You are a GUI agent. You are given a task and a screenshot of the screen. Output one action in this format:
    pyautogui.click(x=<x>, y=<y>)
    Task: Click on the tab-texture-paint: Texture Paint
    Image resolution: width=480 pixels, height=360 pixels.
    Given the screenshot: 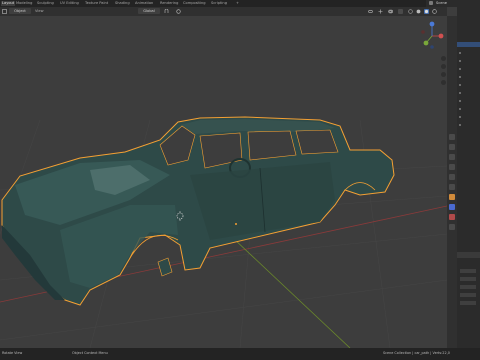 What is the action you would take?
    pyautogui.click(x=96, y=3)
    